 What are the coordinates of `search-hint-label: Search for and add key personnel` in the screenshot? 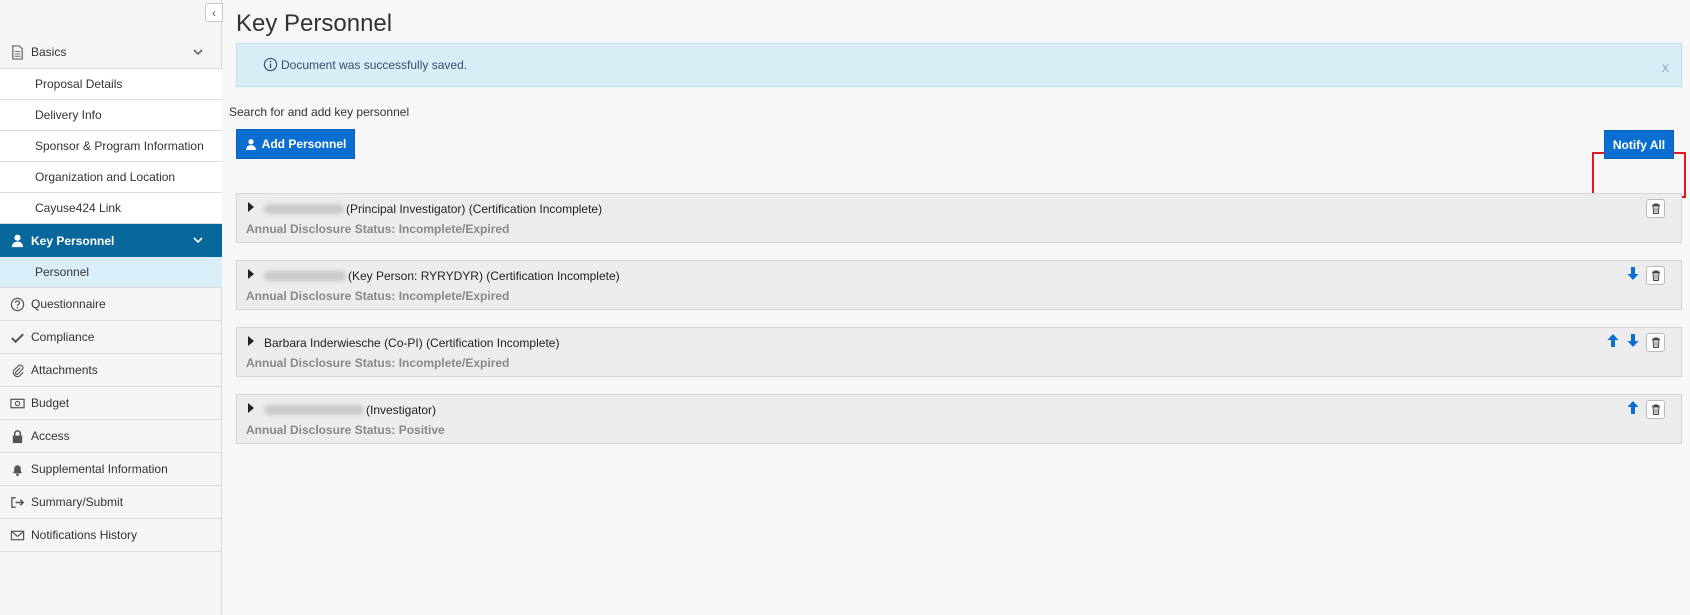 It's located at (319, 112).